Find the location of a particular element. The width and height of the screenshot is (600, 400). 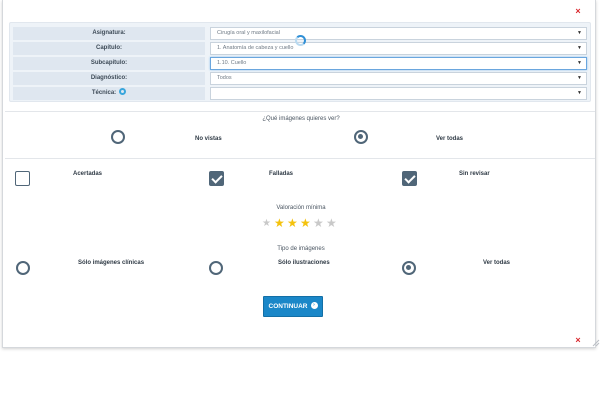

resize-grip-icon is located at coordinates (596, 343).